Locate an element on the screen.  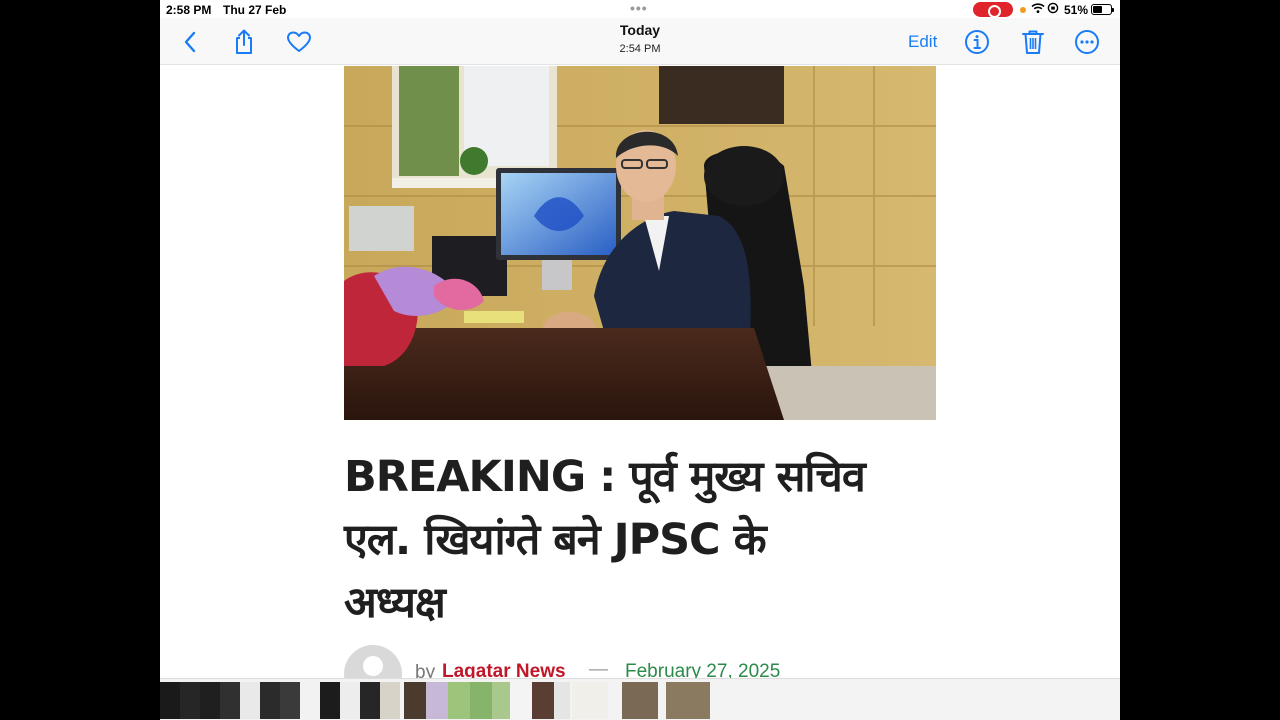
headline-line-2: एल. खियांग्ते बने JPSC के is located at coordinates (555, 540).